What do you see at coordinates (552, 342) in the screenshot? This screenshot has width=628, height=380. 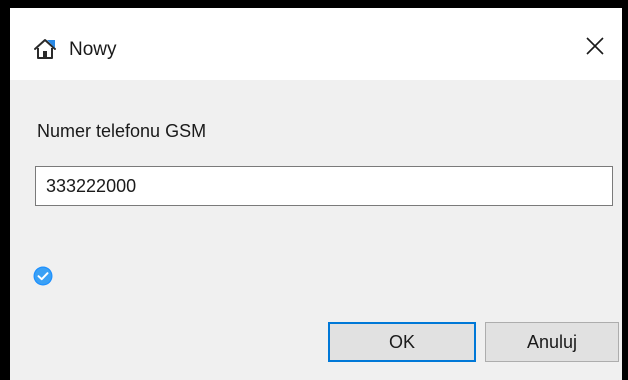 I see `cancel-button: Anuluj` at bounding box center [552, 342].